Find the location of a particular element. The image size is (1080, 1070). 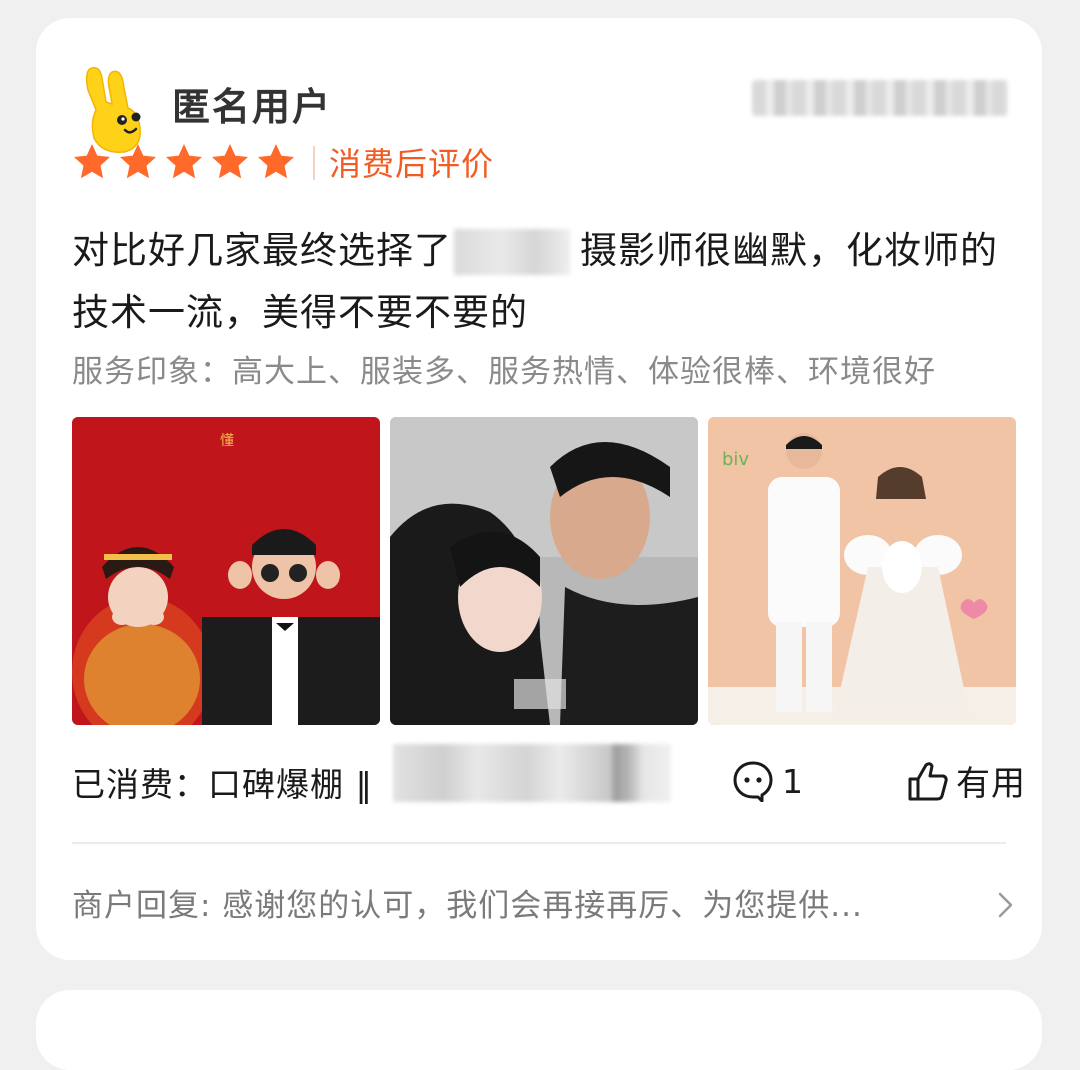

consumed-label: 已消费：口碑爆棚 ‖ is located at coordinates (222, 784).